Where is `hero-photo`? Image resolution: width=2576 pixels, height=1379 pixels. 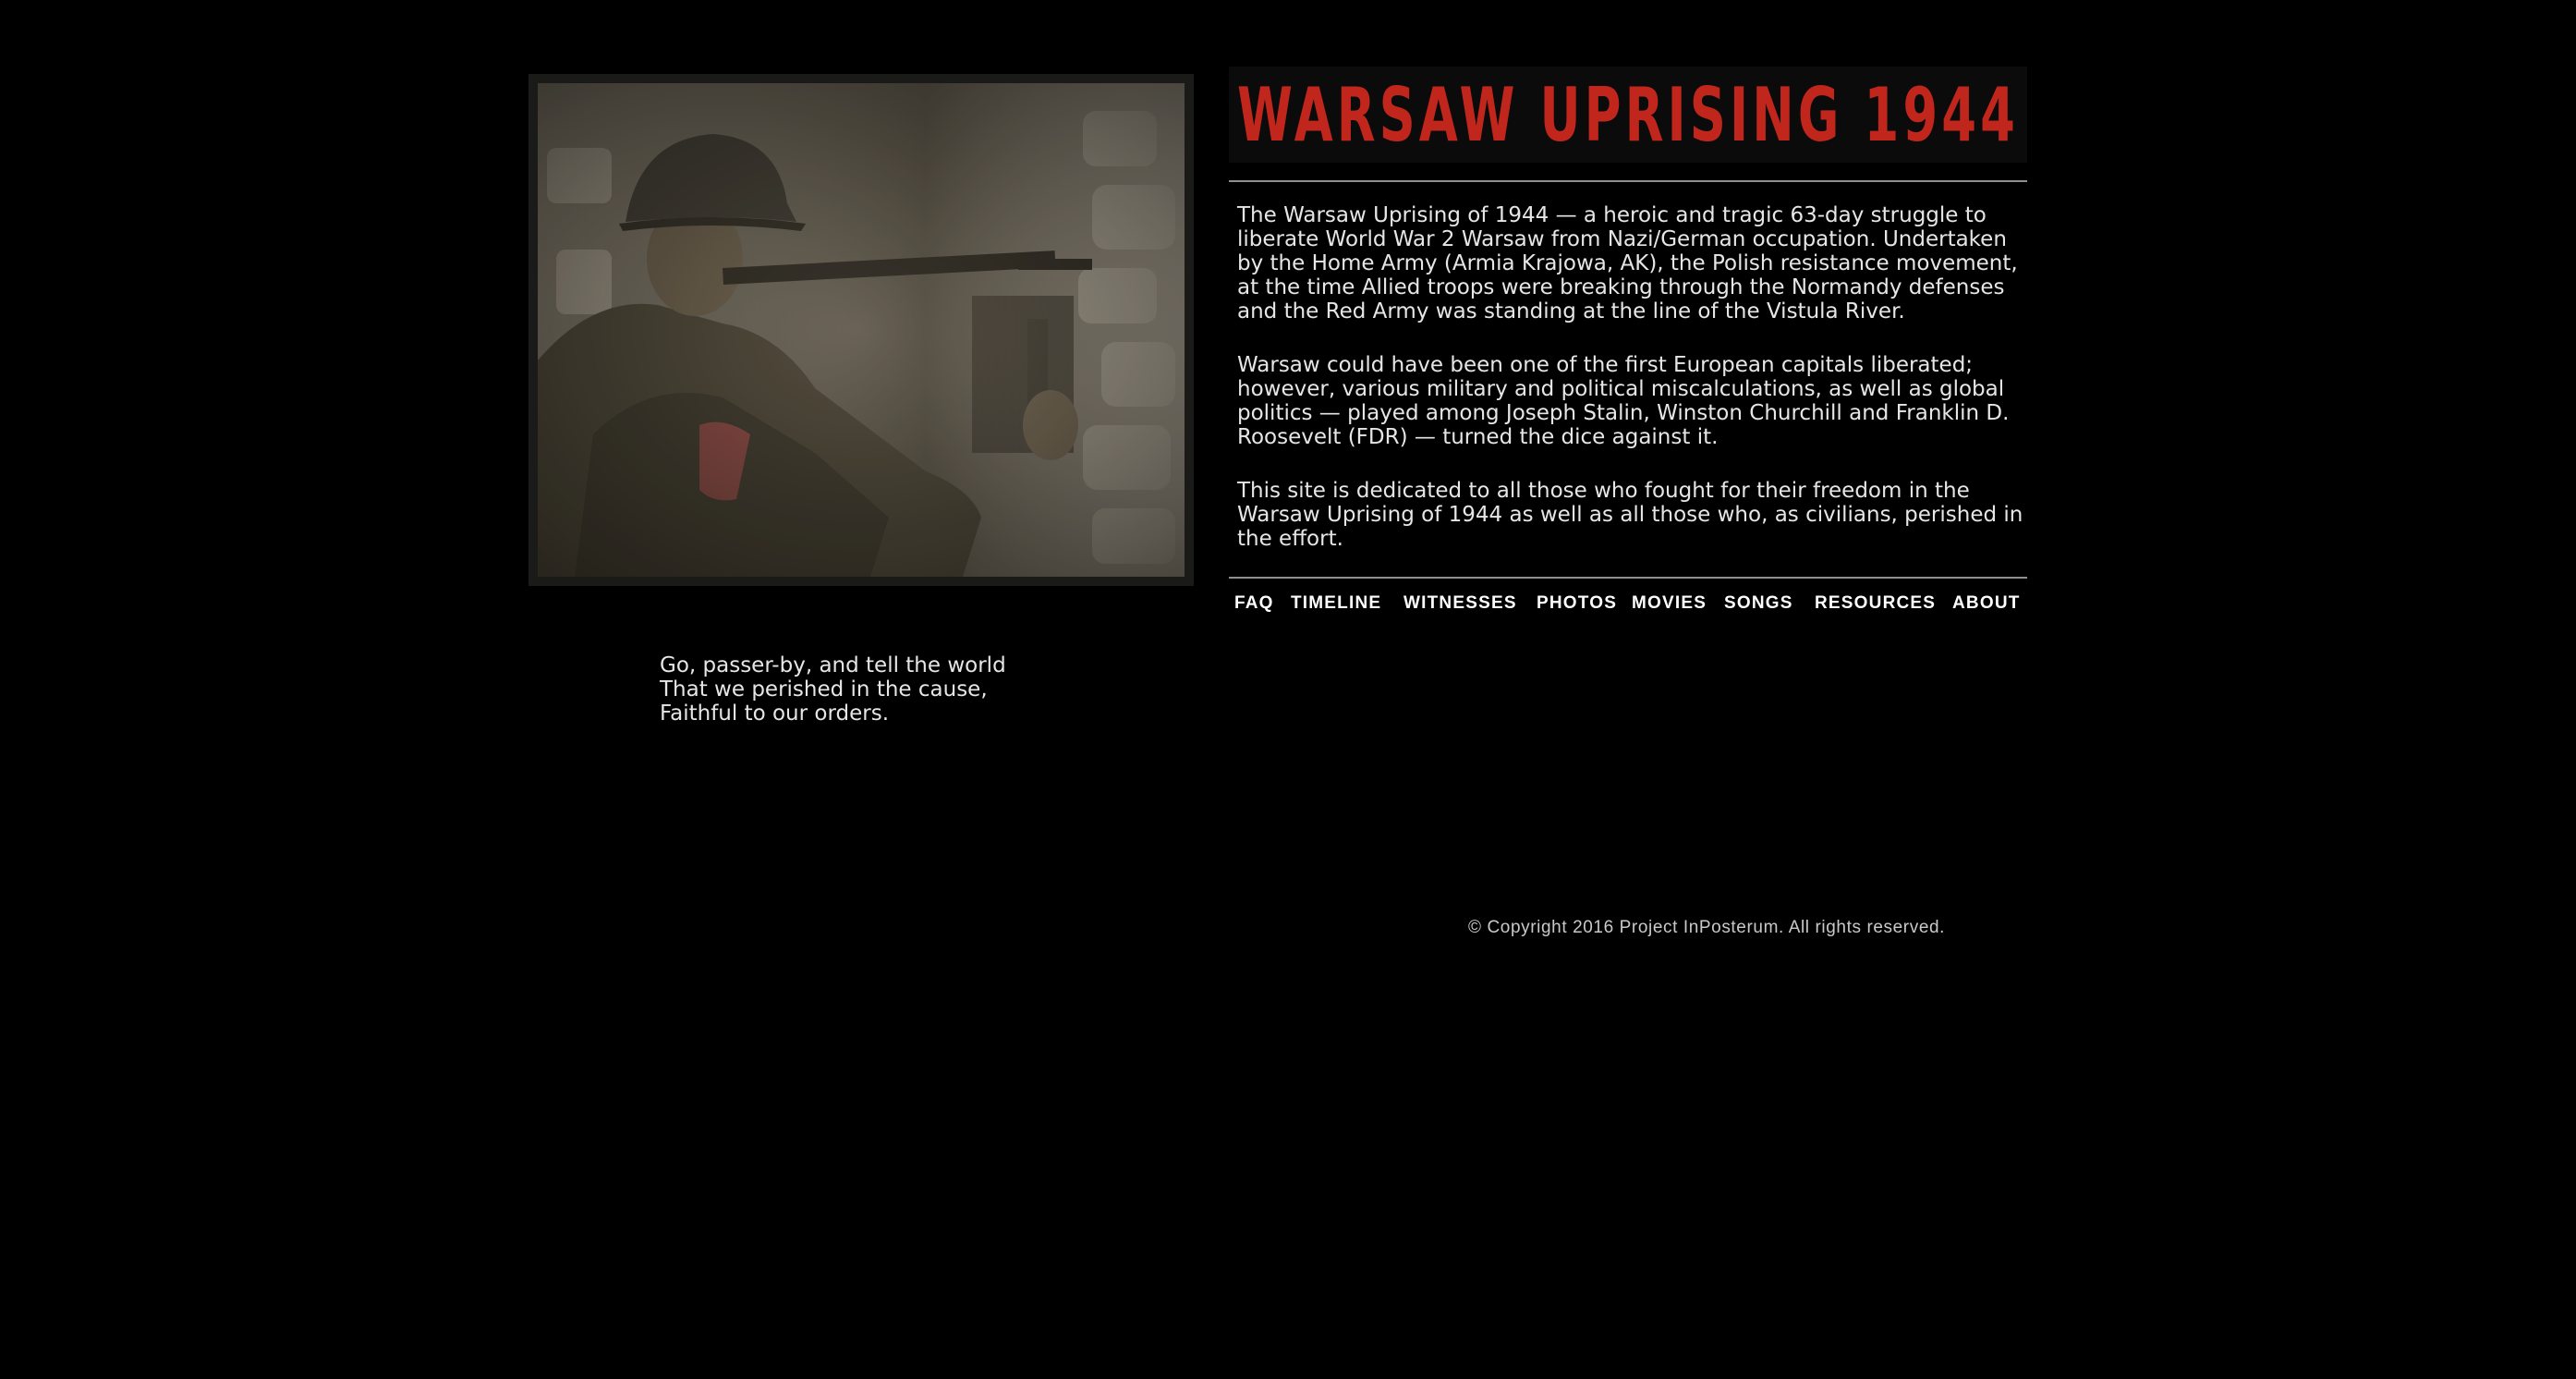
hero-photo is located at coordinates (861, 330).